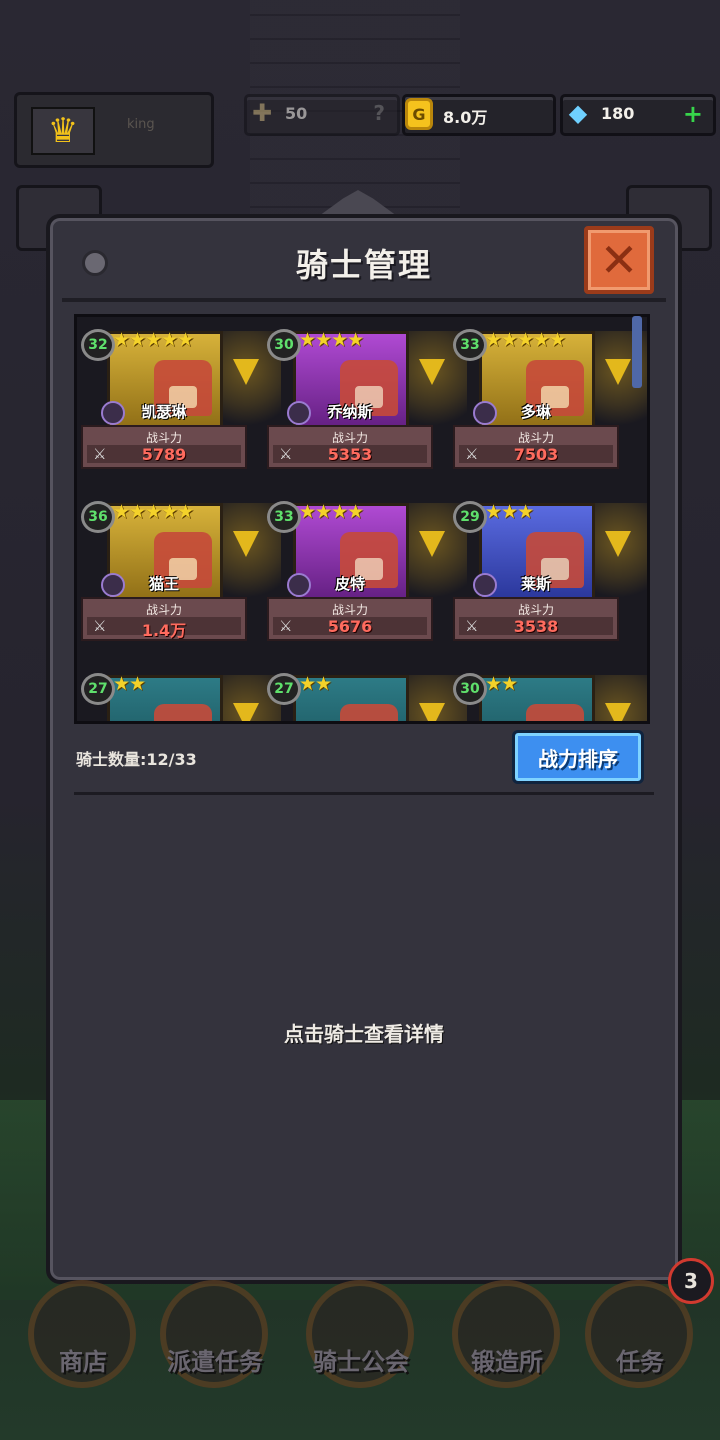 The image size is (720, 1440). Describe the element at coordinates (322, 115) in the screenshot. I see `honor-resource: ✚ 50 ?` at that location.